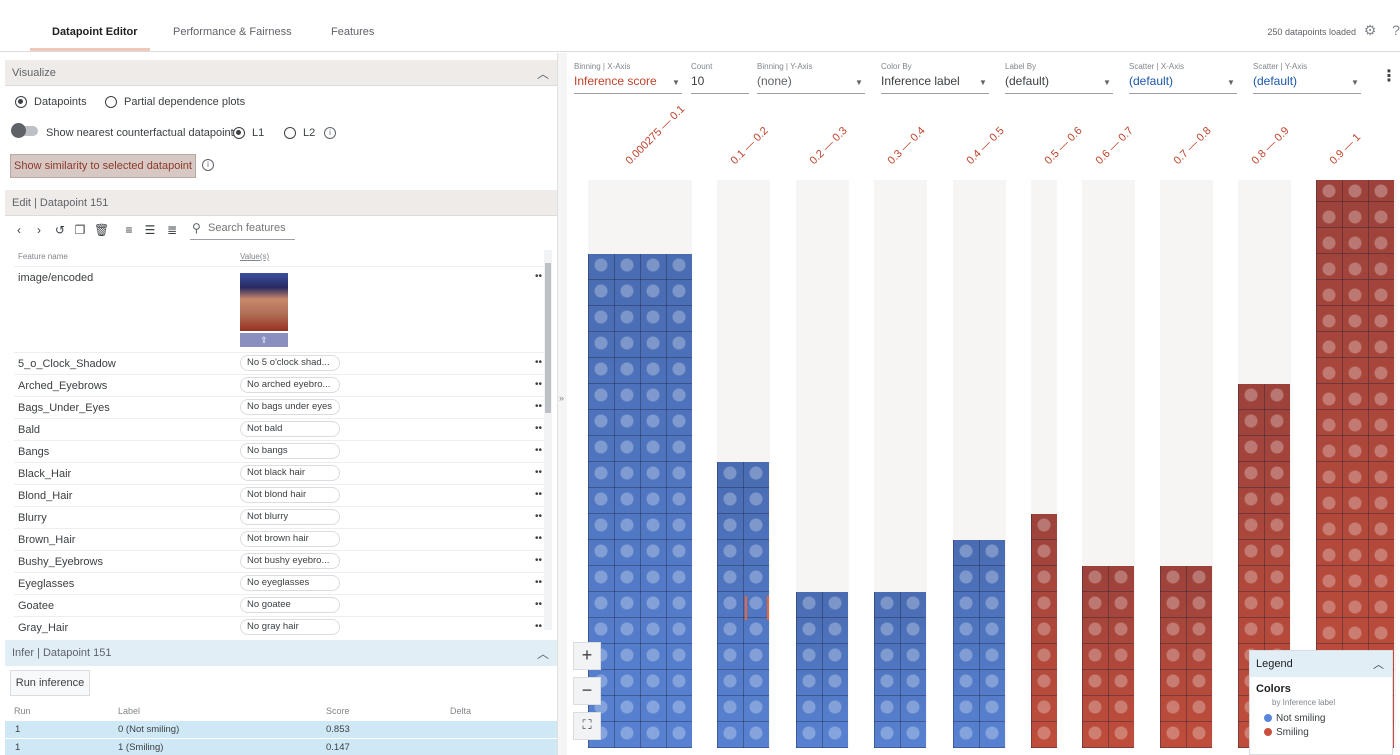 The image size is (1400, 755). I want to click on sort-numbered-icon: ☰, so click(150, 230).